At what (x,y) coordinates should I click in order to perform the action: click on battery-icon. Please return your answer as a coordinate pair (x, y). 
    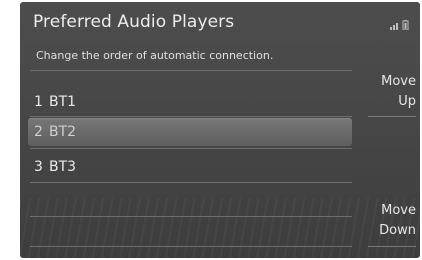
    Looking at the image, I should click on (405, 25).